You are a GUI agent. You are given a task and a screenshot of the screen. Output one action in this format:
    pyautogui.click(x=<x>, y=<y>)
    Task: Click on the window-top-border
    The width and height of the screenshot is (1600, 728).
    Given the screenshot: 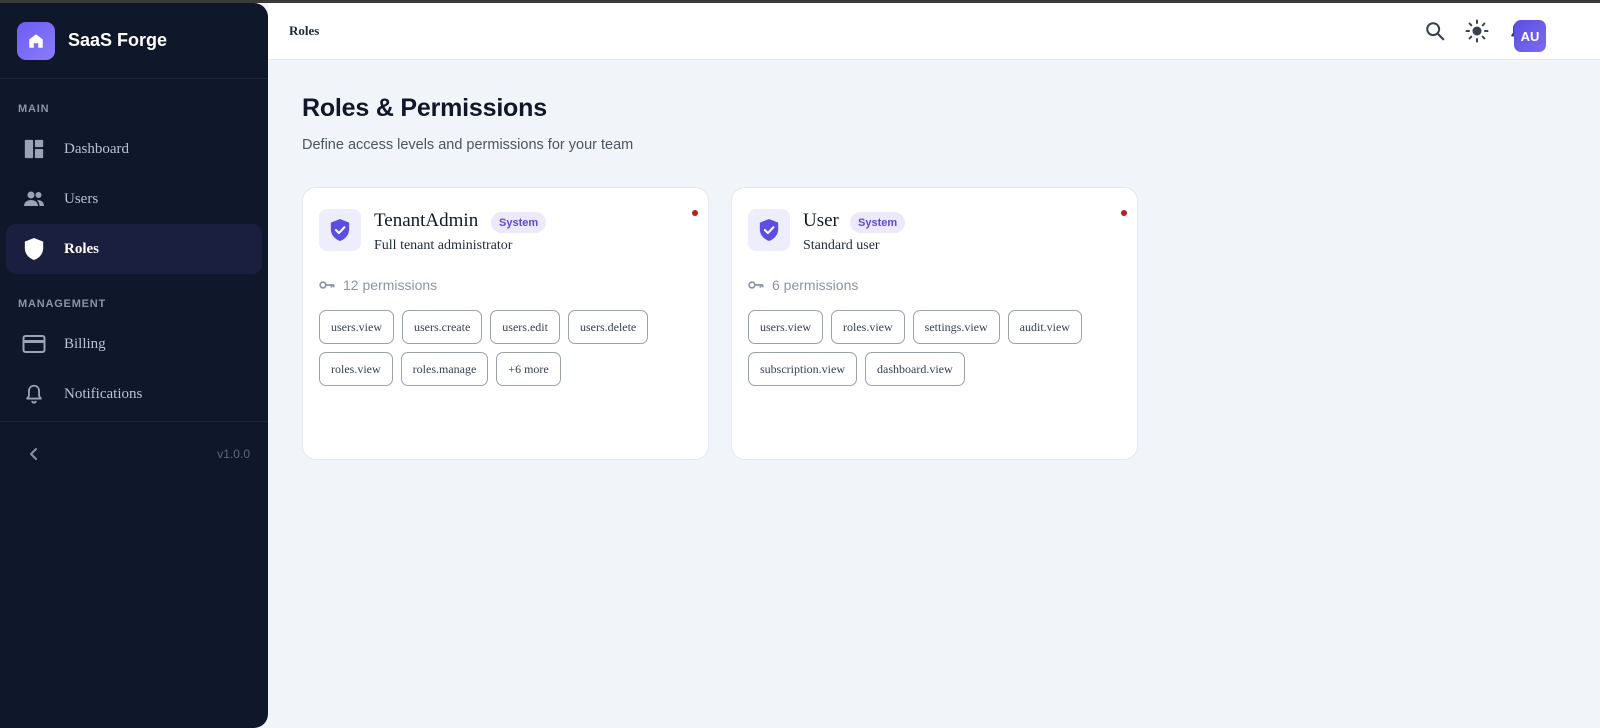 What is the action you would take?
    pyautogui.click(x=800, y=1)
    